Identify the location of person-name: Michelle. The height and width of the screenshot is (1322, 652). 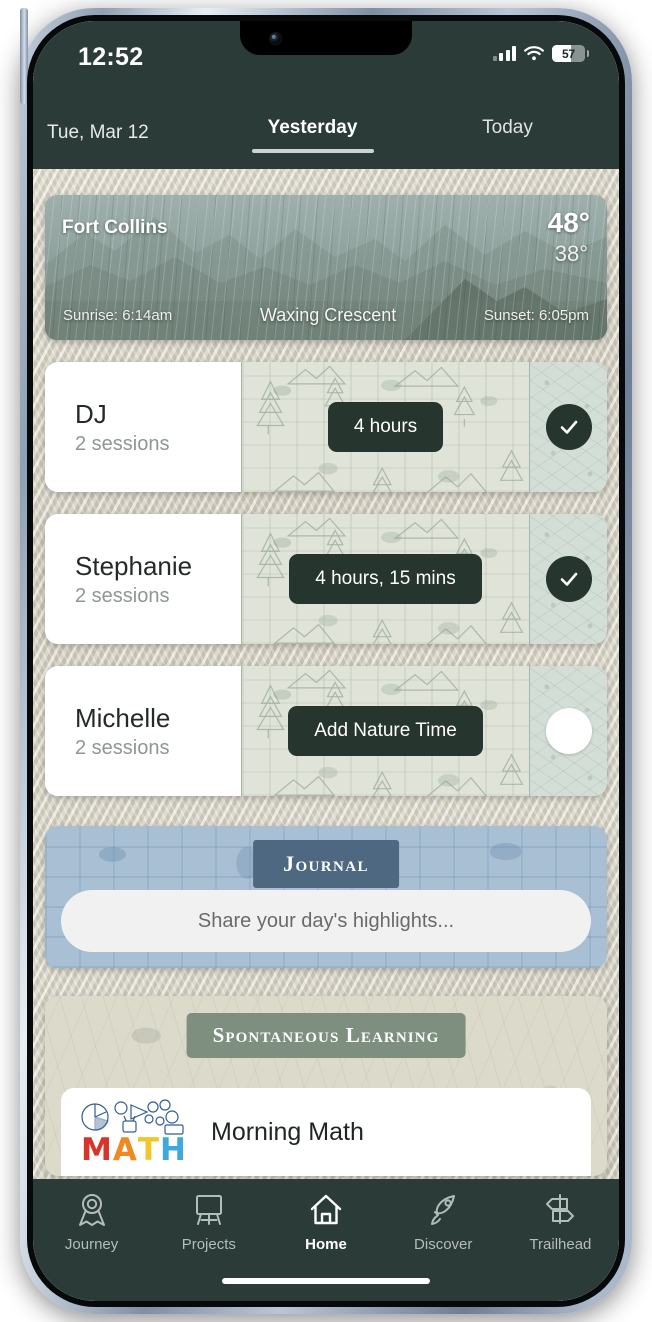
(123, 717).